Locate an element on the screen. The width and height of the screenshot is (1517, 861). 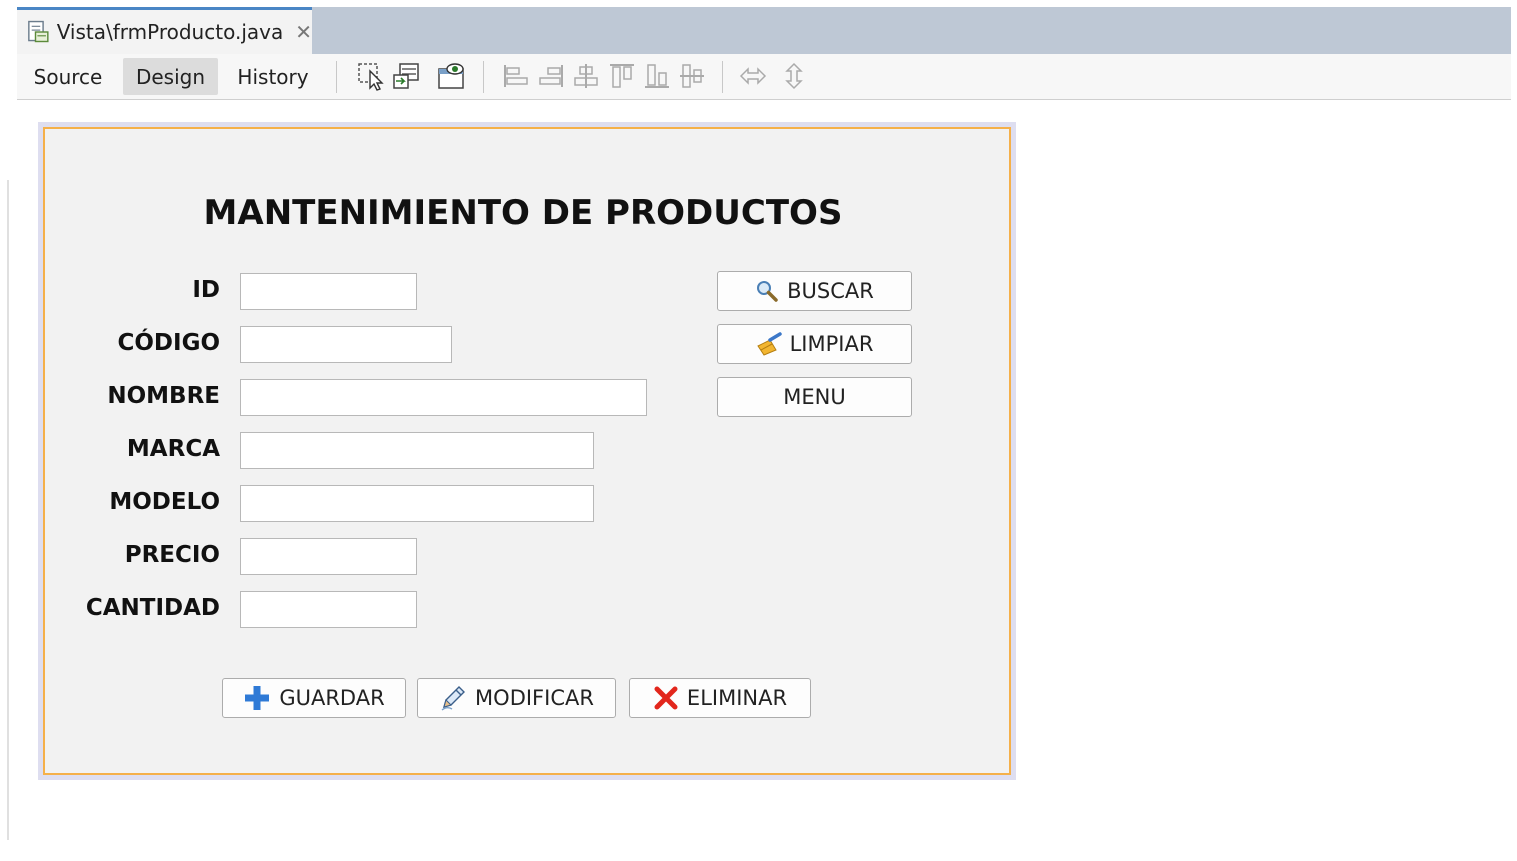
form-title: MANTENIMIENTO DE PRODUCTOS is located at coordinates (523, 213).